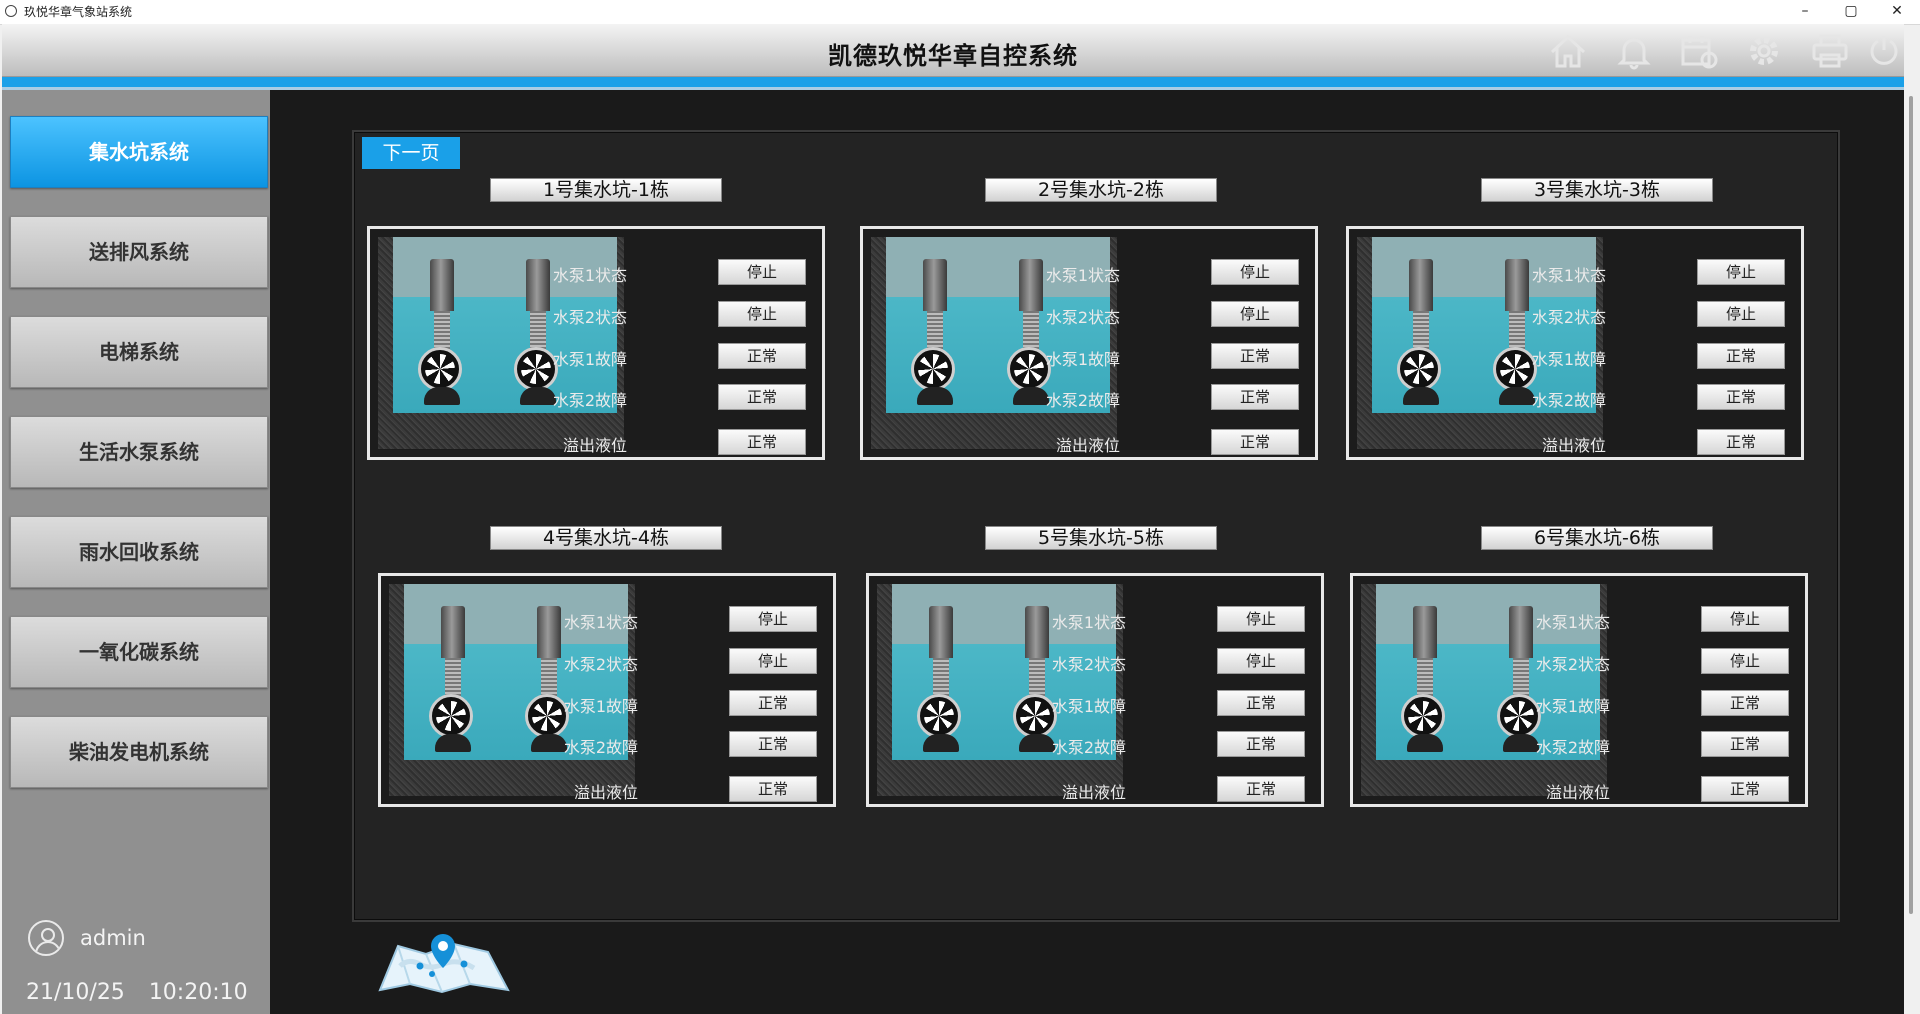  I want to click on username: admin, so click(113, 938).